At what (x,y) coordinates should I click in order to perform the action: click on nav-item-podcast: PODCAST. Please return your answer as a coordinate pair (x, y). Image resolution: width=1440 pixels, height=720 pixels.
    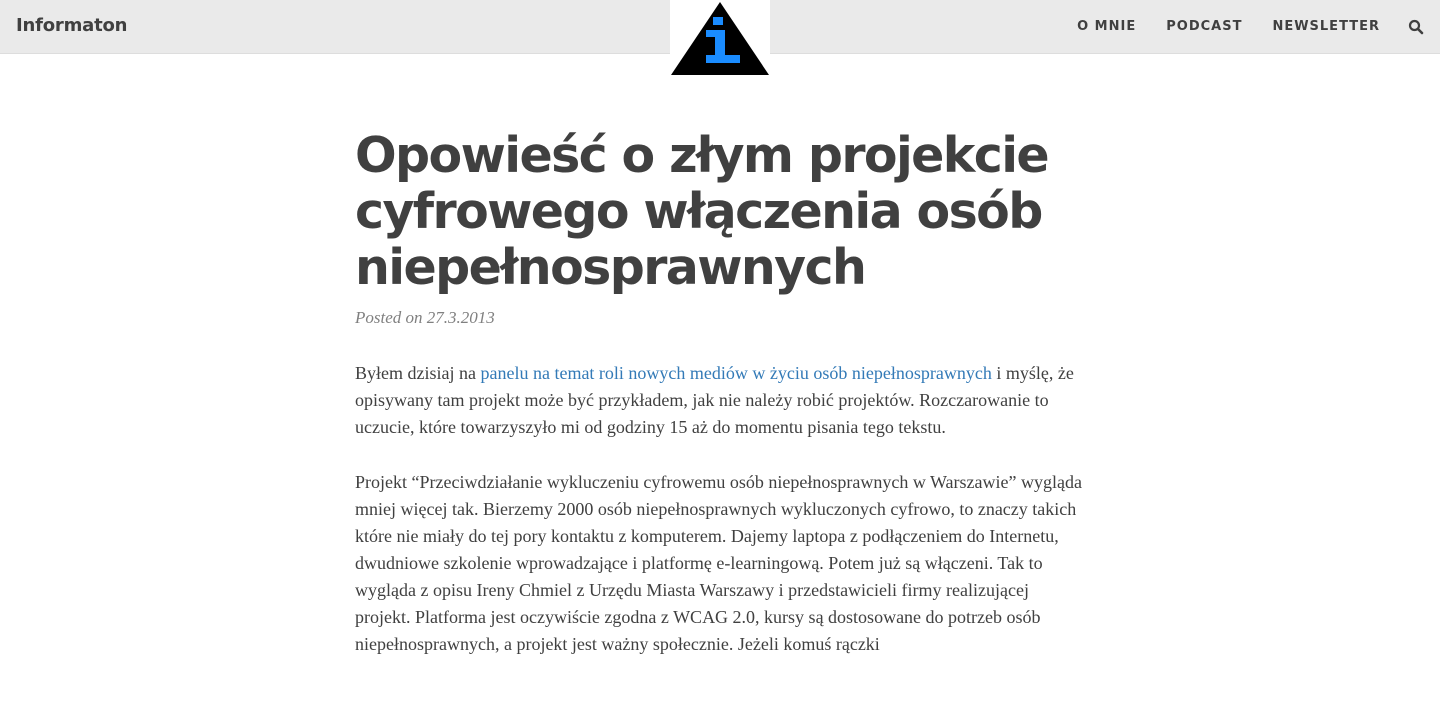
    Looking at the image, I should click on (1204, 26).